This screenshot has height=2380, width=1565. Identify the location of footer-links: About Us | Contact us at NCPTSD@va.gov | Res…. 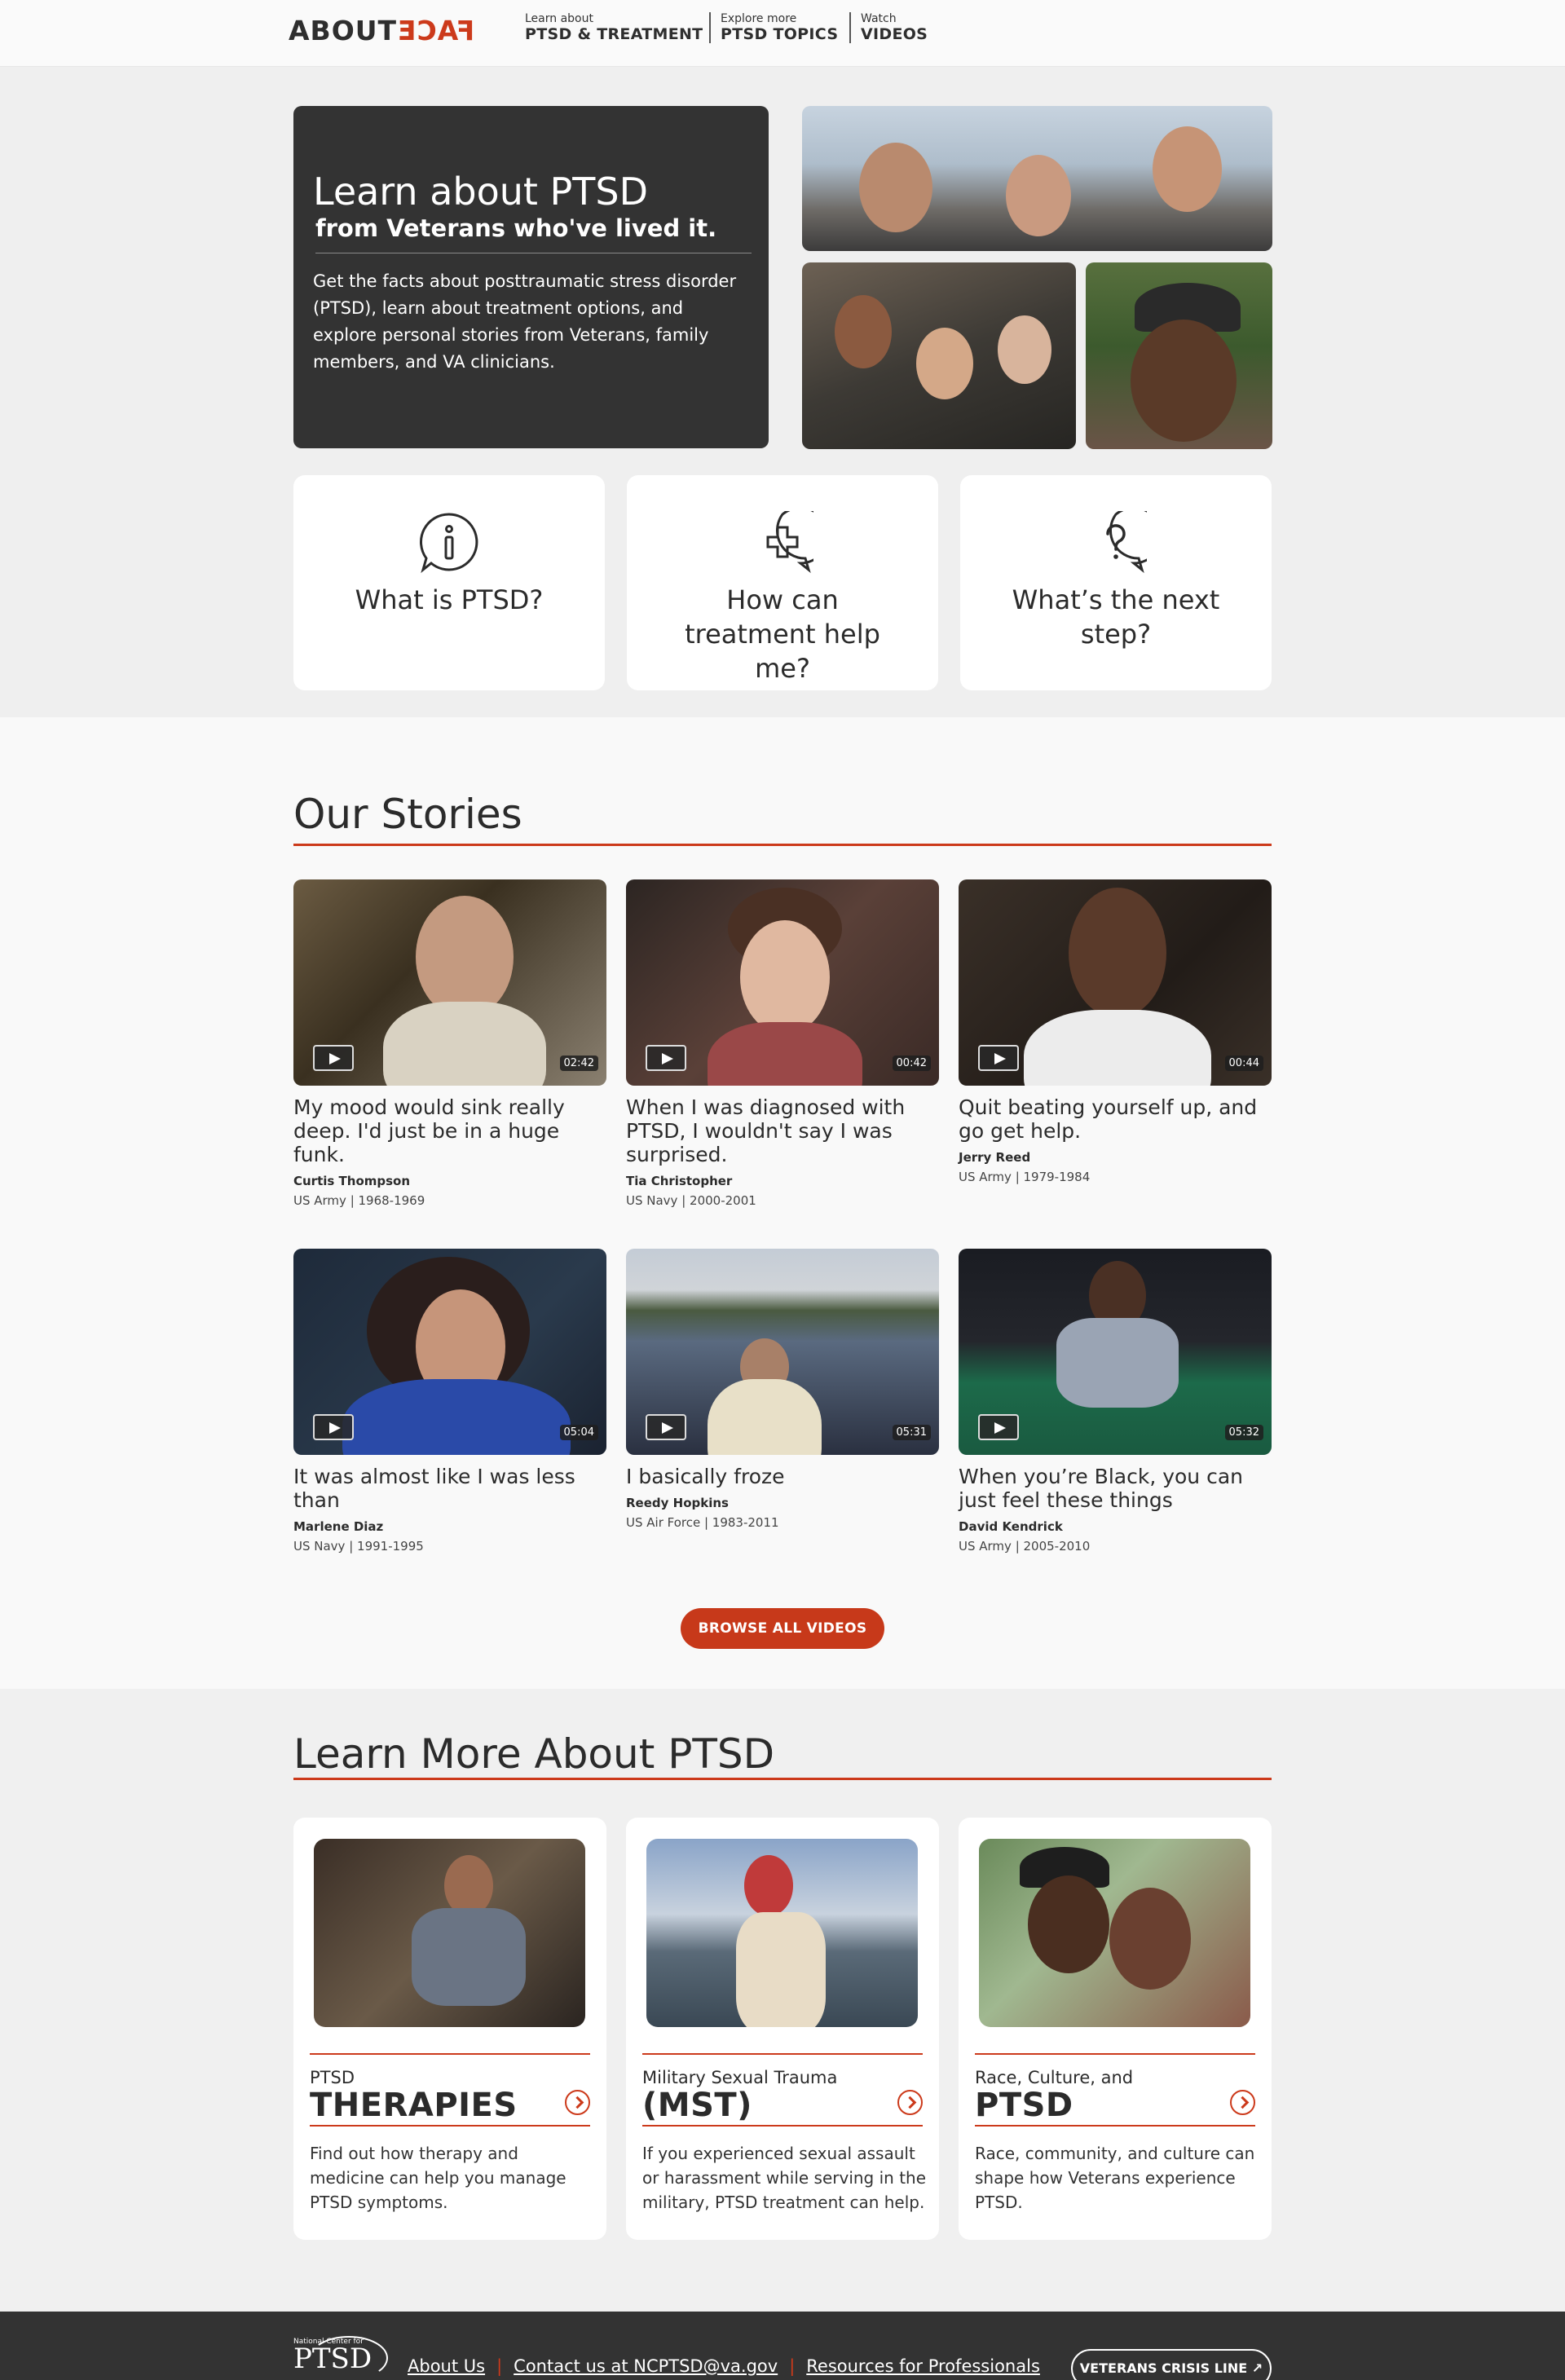
(724, 2366).